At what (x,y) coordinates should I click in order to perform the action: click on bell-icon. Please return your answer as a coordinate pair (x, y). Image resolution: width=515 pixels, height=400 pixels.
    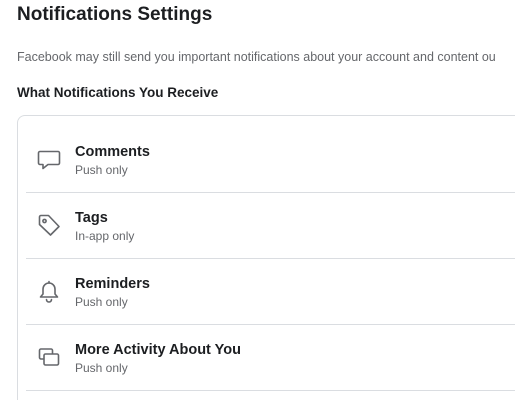
    Looking at the image, I should click on (49, 291).